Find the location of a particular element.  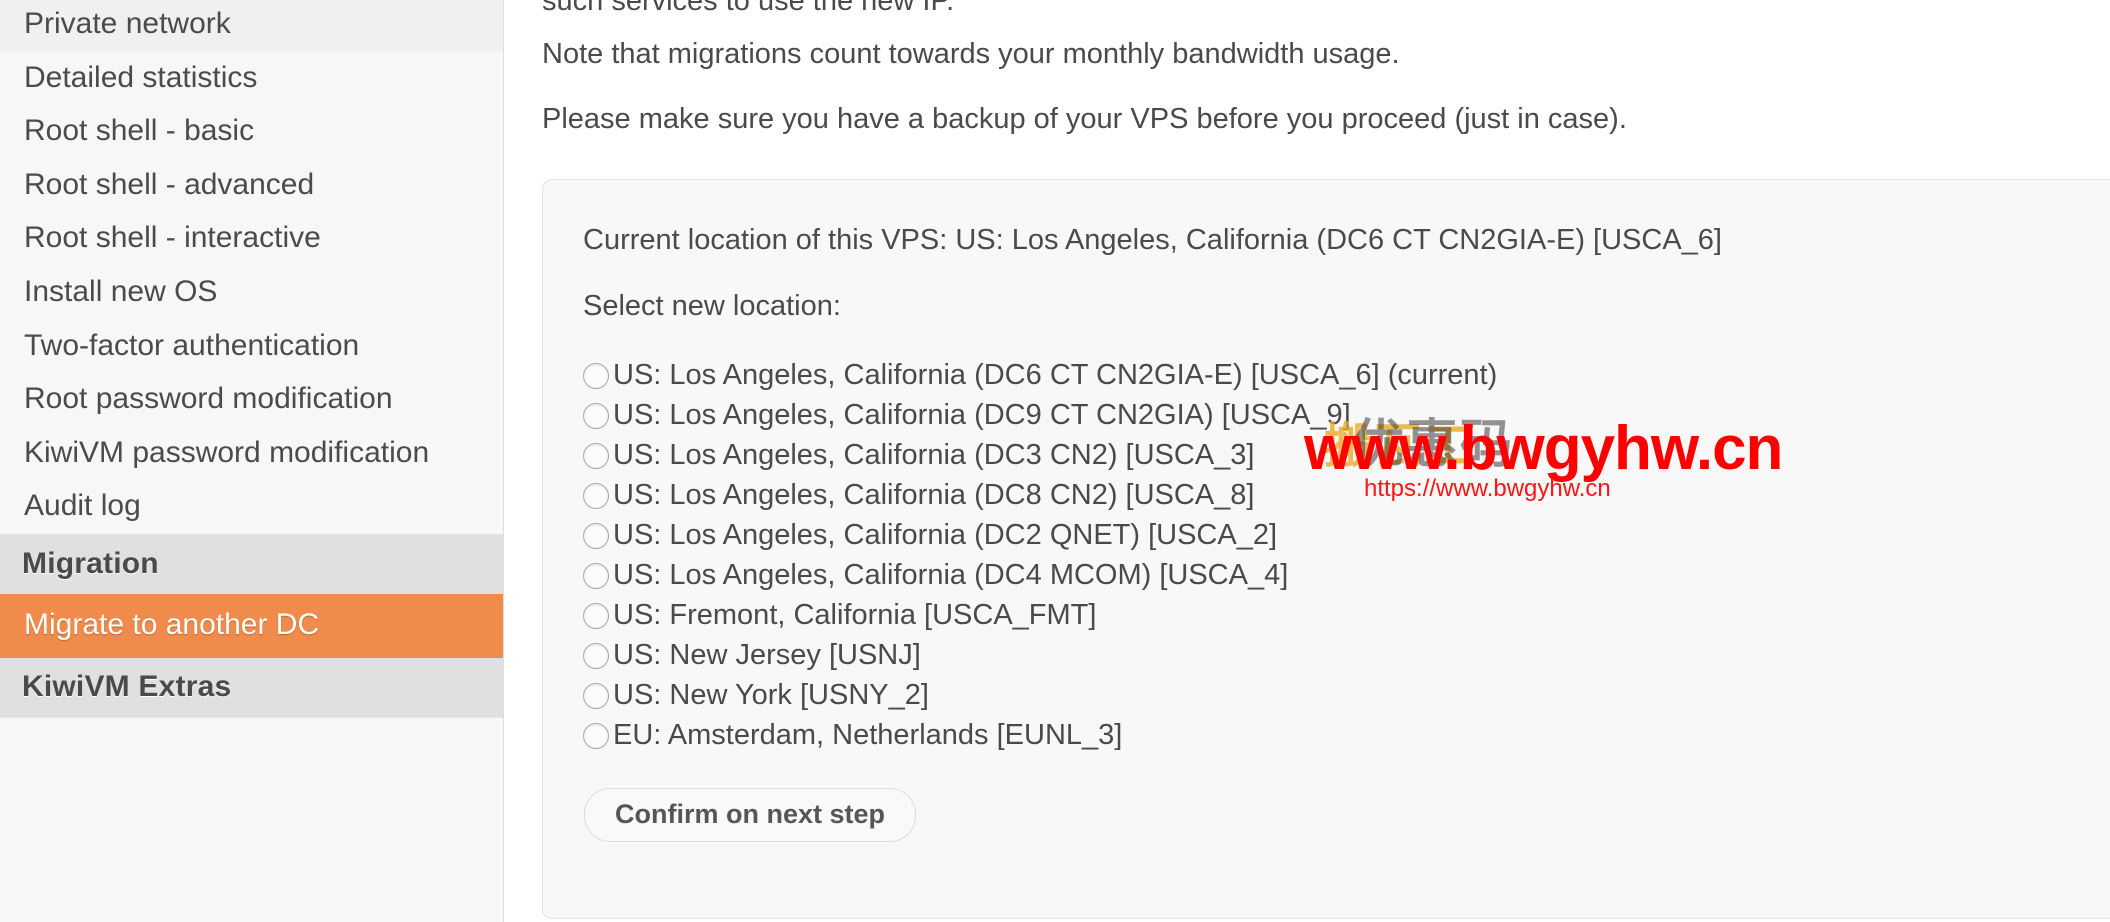

sidebar-item-private-network: Private network is located at coordinates (251, 26).